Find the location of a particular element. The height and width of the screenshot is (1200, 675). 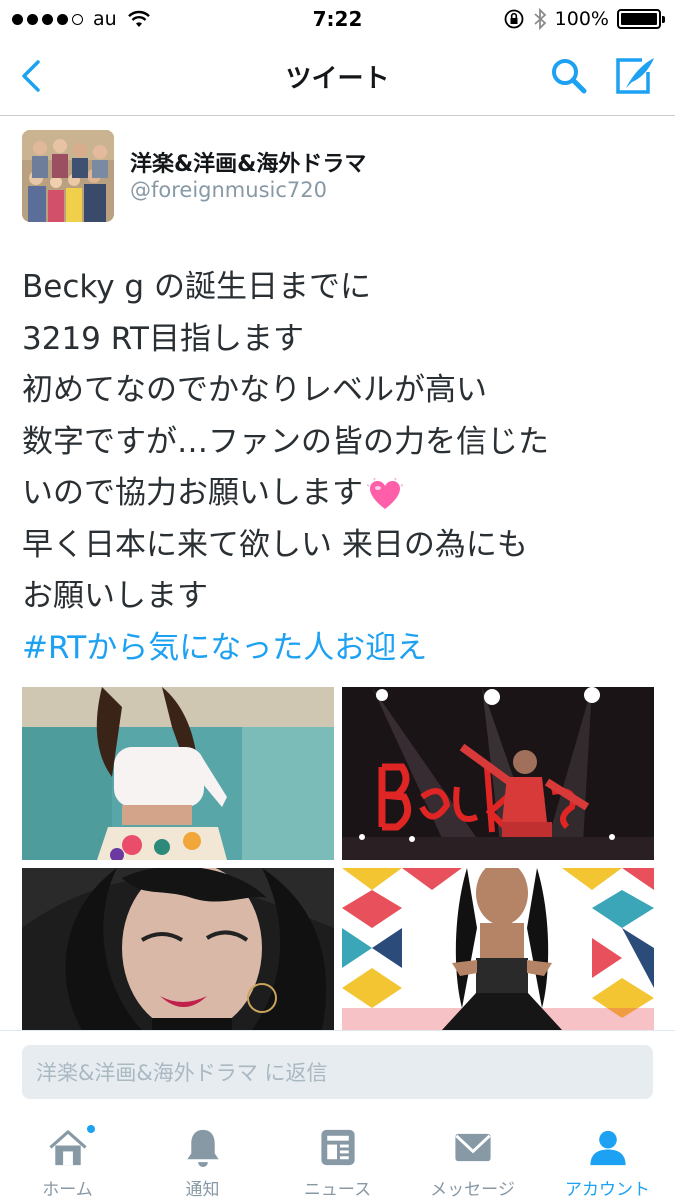

sparkling-heart-icon is located at coordinates (385, 493).